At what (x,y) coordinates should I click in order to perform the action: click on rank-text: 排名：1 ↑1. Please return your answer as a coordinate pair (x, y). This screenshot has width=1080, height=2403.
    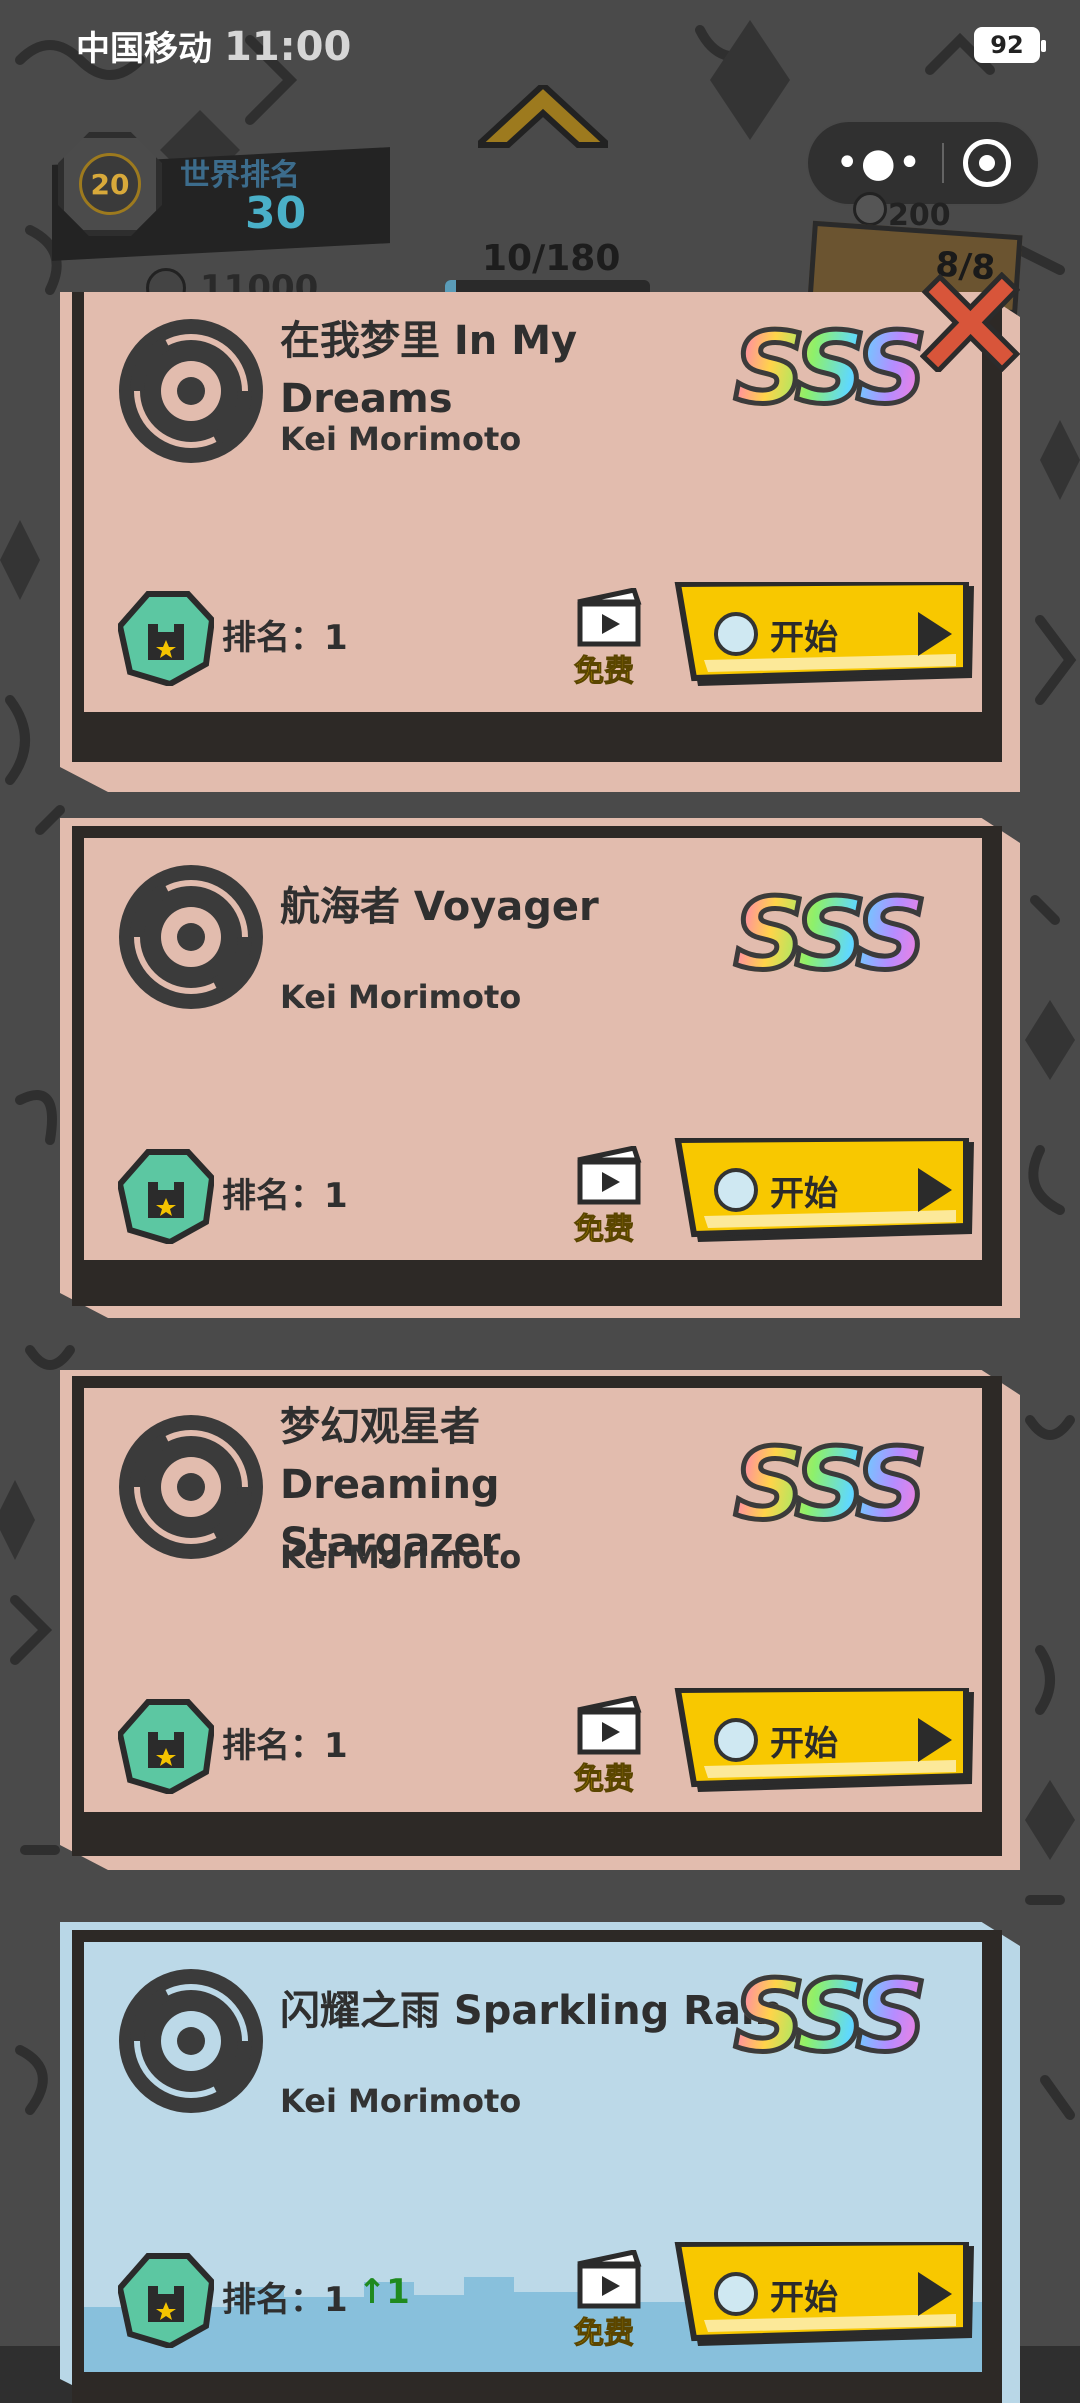
    Looking at the image, I should click on (316, 2296).